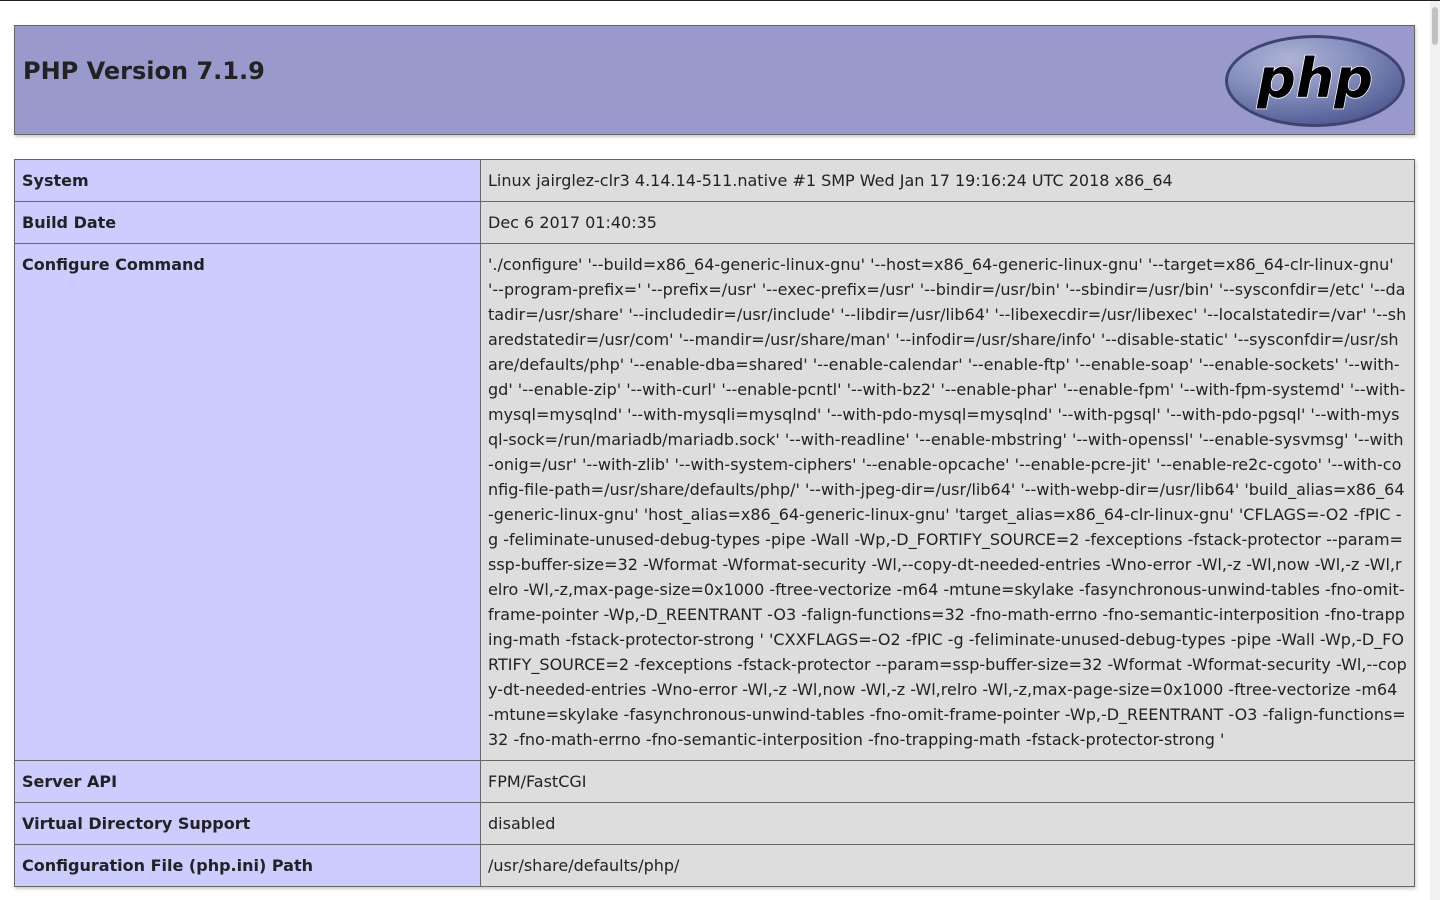 This screenshot has width=1440, height=900. Describe the element at coordinates (947, 781) in the screenshot. I see `row-value: FPM/FastCGI` at that location.